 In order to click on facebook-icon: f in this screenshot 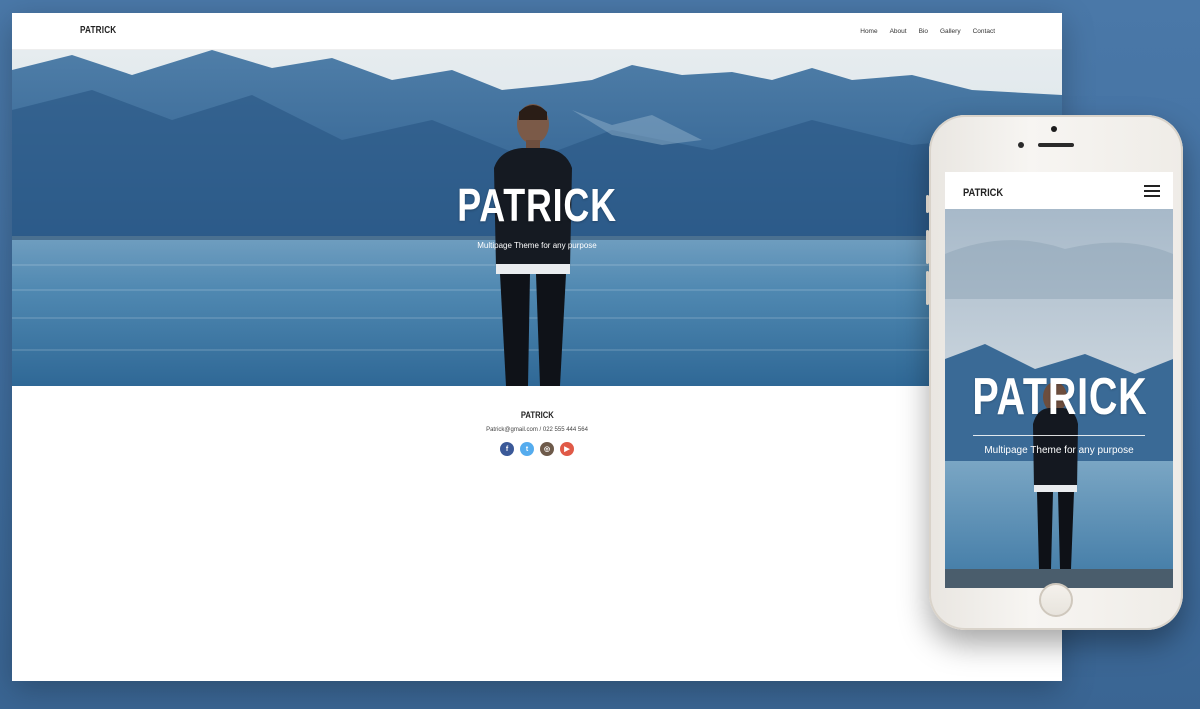, I will do `click(507, 449)`.